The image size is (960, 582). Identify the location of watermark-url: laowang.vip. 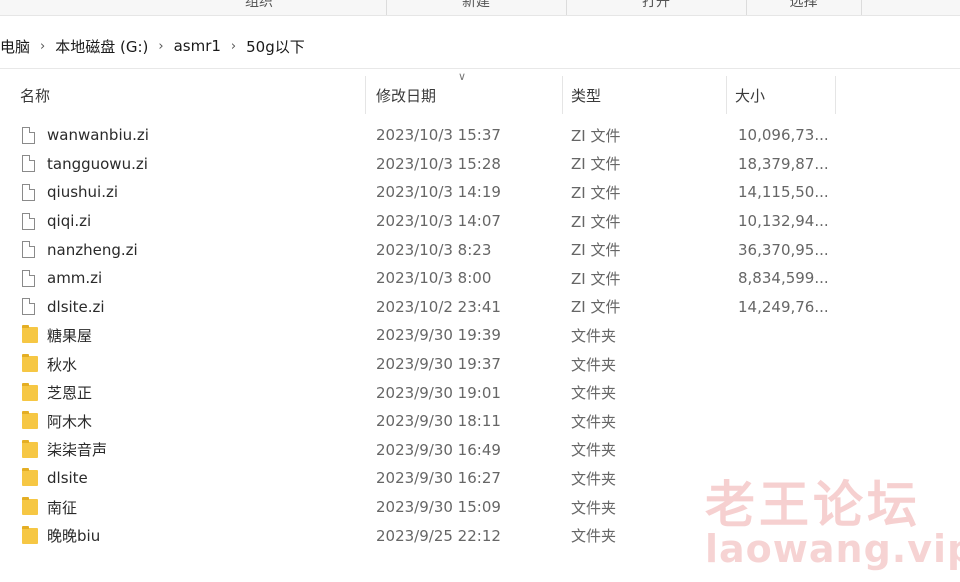
(832, 549).